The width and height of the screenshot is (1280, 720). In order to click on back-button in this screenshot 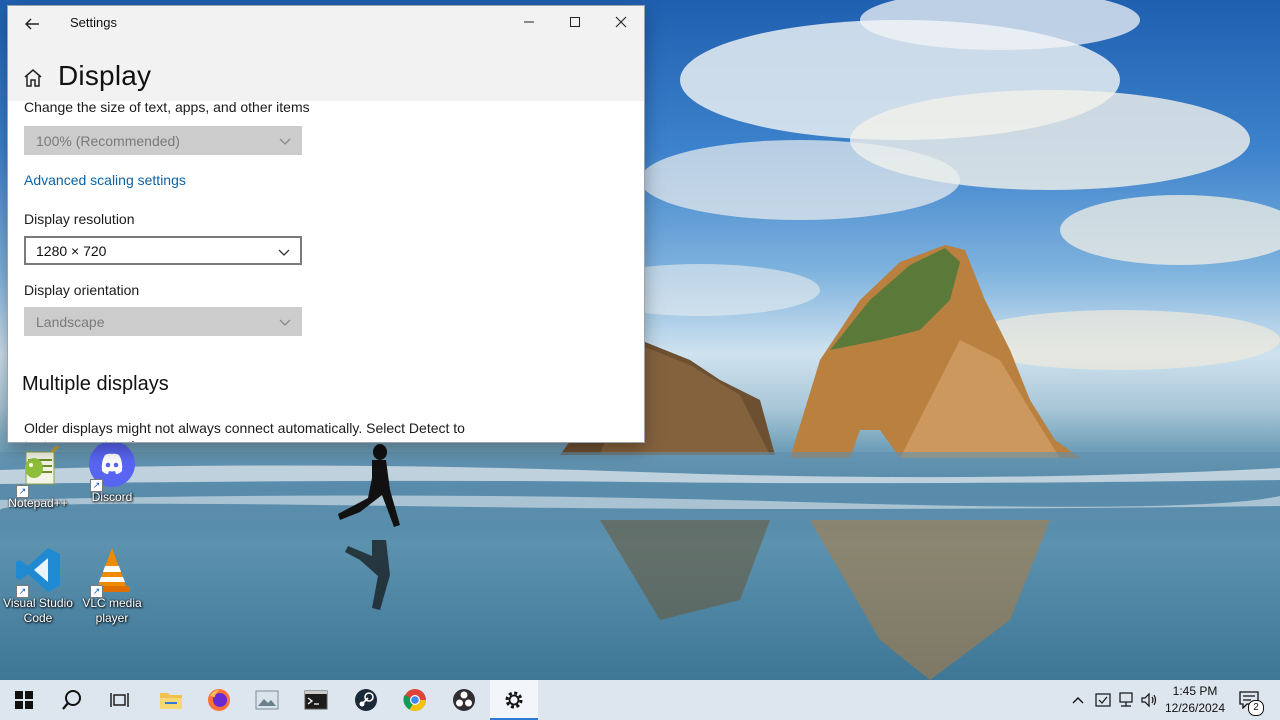, I will do `click(32, 24)`.